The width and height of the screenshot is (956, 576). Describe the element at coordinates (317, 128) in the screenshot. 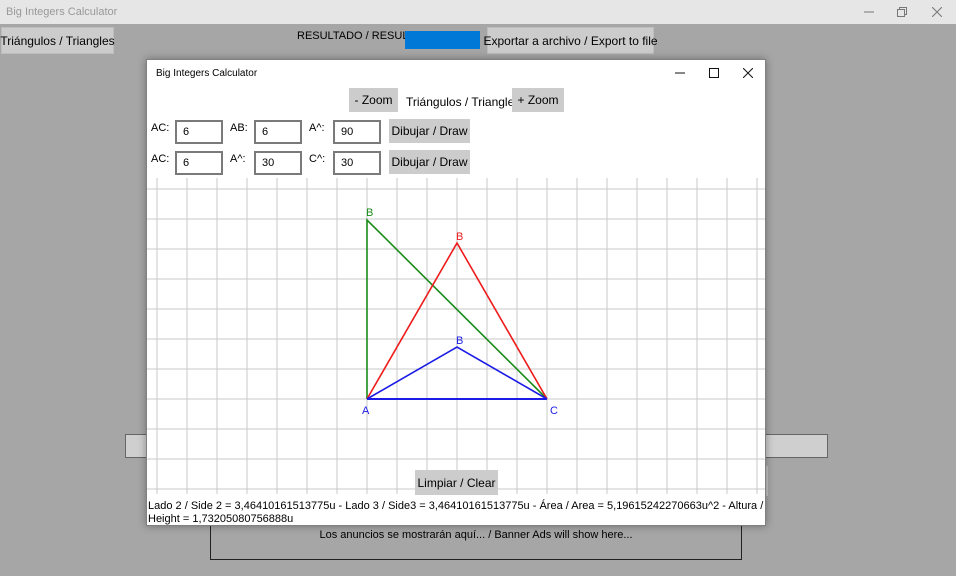

I see `row1-angle-a-label: A^:` at that location.